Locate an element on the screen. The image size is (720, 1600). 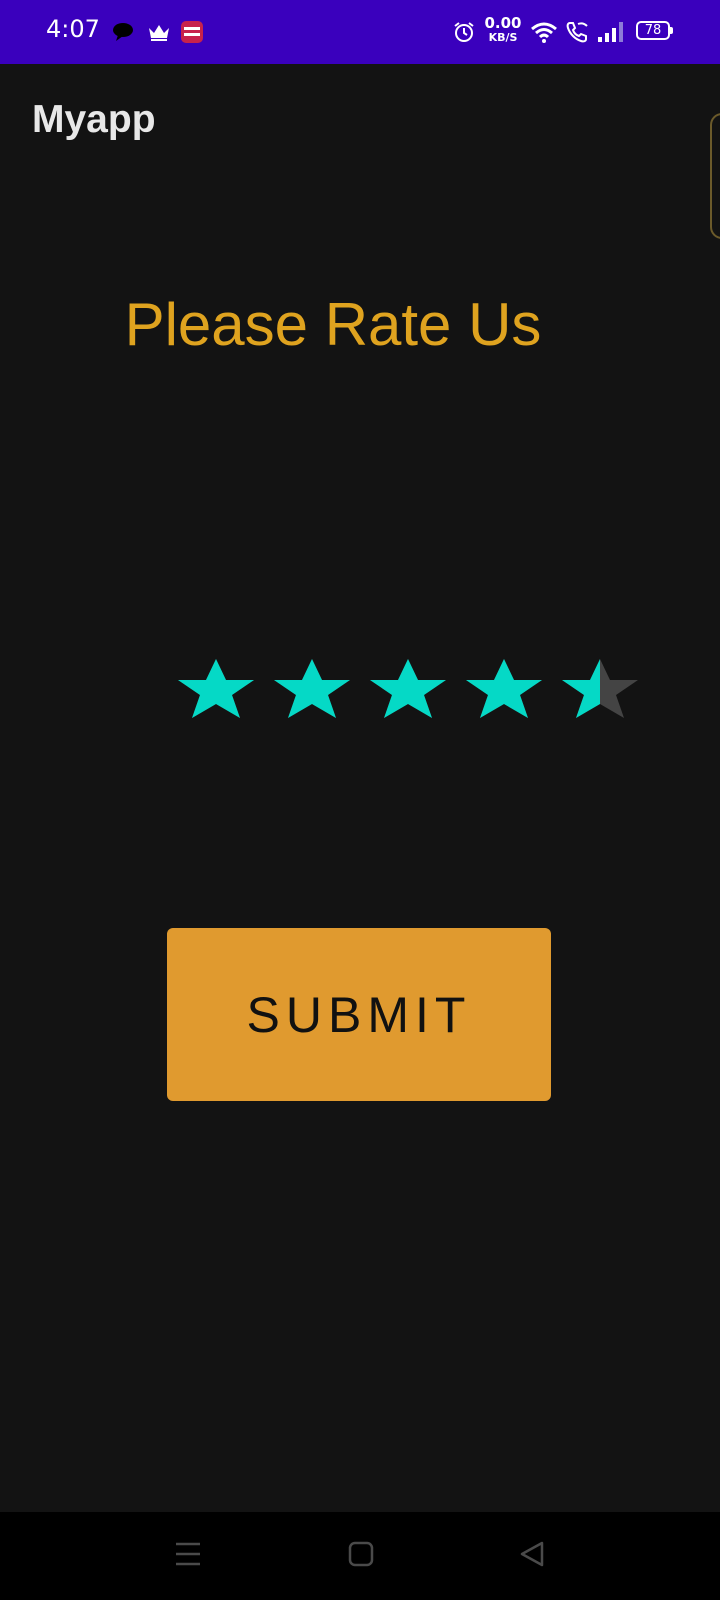
submit-label: SUBMIT is located at coordinates (359, 1014).